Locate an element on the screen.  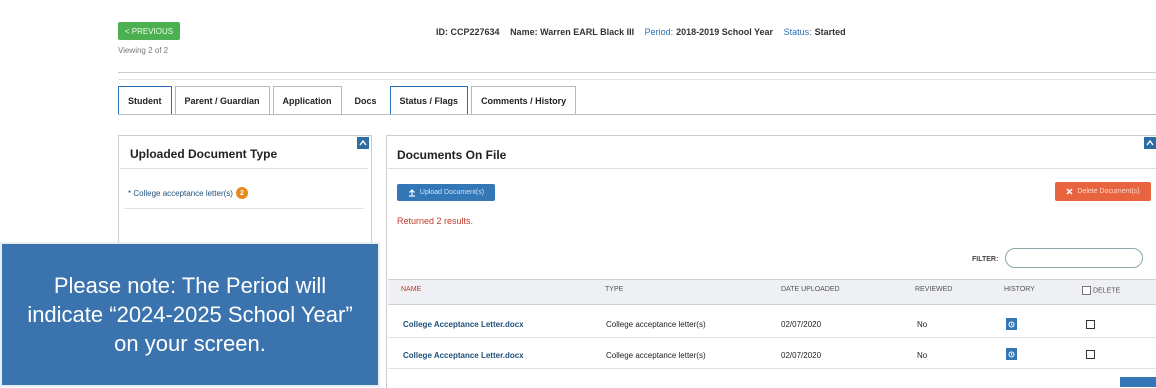
status-value: Started is located at coordinates (830, 32).